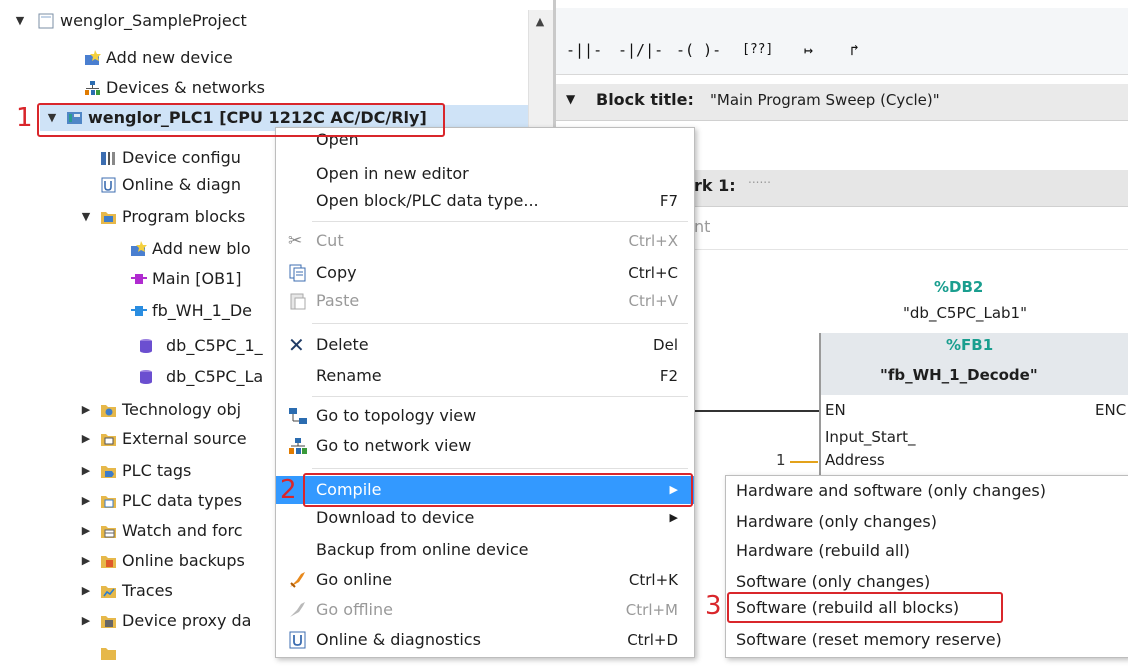 Image resolution: width=1128 pixels, height=666 pixels. Describe the element at coordinates (298, 416) in the screenshot. I see `topology-icon` at that location.